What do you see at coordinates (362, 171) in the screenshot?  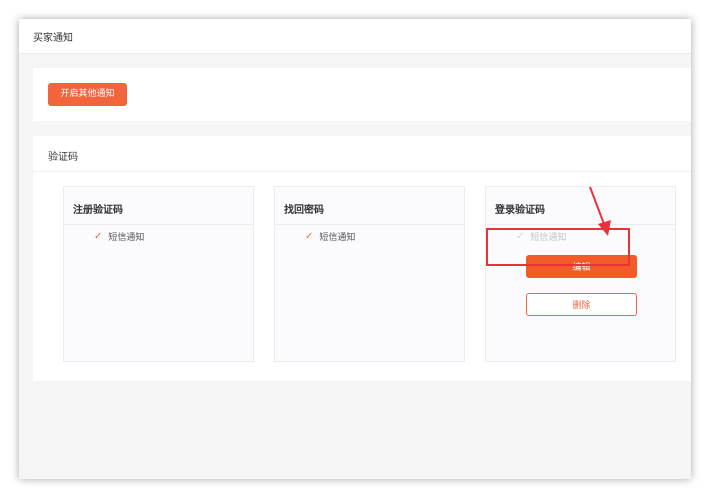 I see `divider` at bounding box center [362, 171].